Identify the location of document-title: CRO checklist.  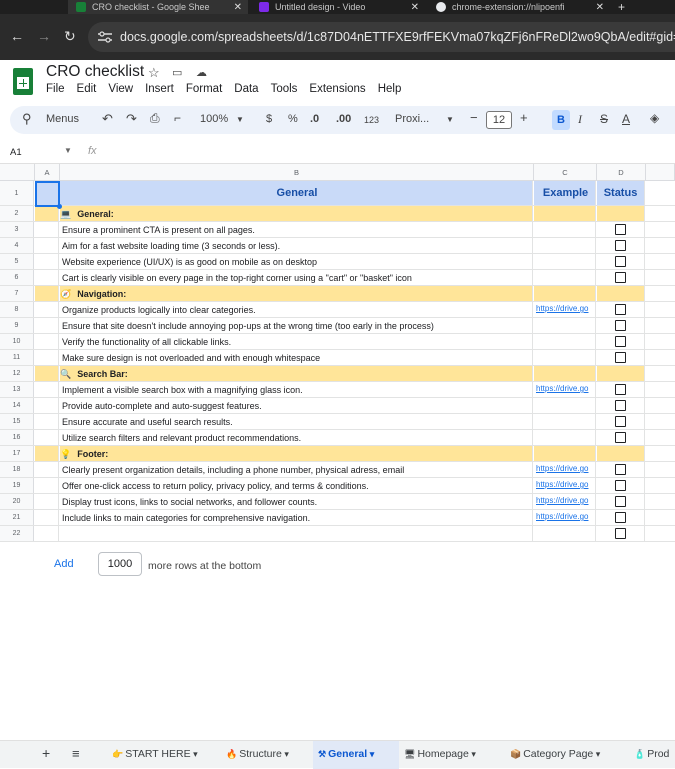
(95, 72).